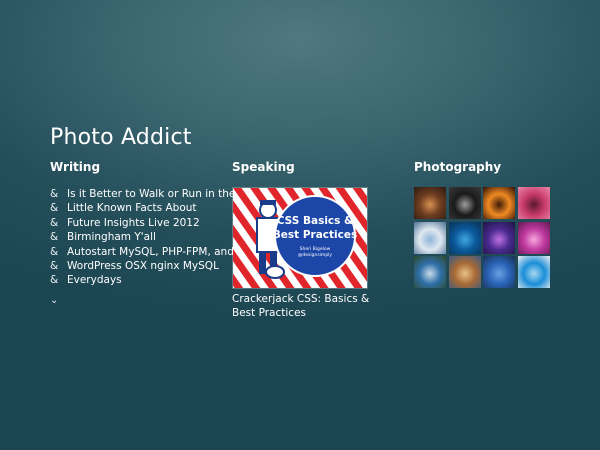  Describe the element at coordinates (135, 280) in the screenshot. I see `list-item: & Everydays` at that location.